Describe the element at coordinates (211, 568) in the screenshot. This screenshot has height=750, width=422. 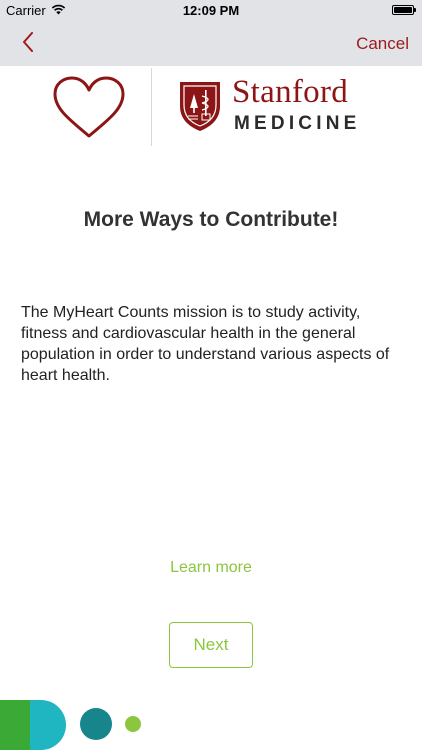
I see `learn-more-link: Learn more` at that location.